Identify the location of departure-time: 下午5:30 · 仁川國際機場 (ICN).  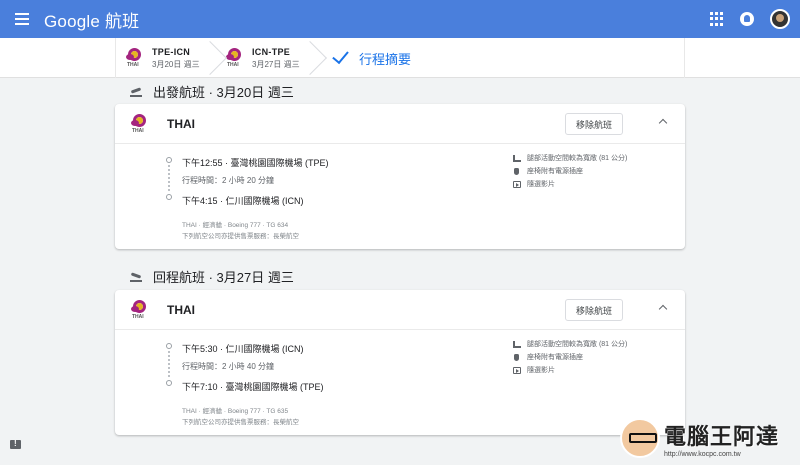
(243, 349).